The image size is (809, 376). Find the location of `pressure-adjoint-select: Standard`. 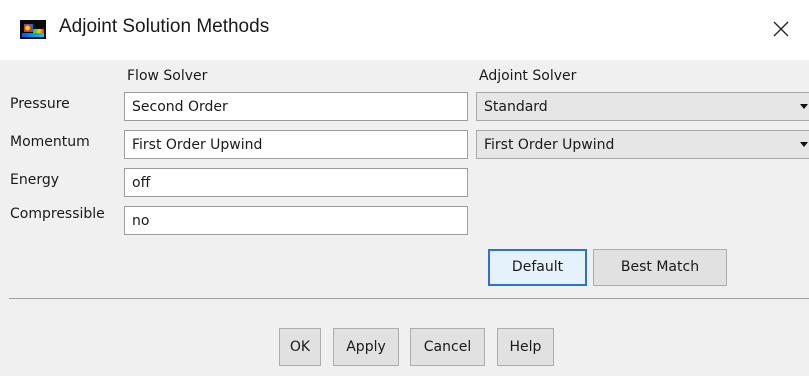

pressure-adjoint-select: Standard is located at coordinates (642, 106).